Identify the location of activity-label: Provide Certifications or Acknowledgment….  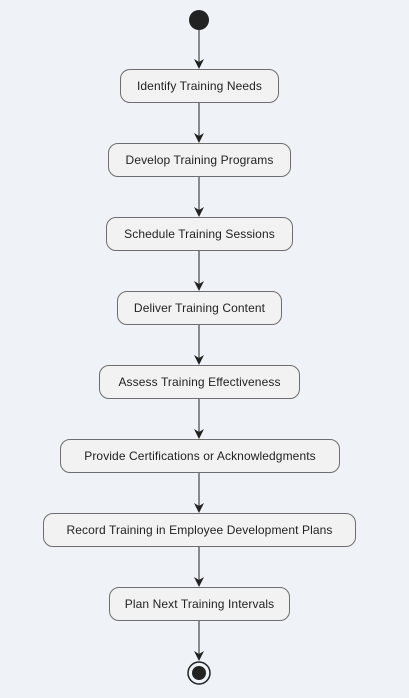
(200, 456).